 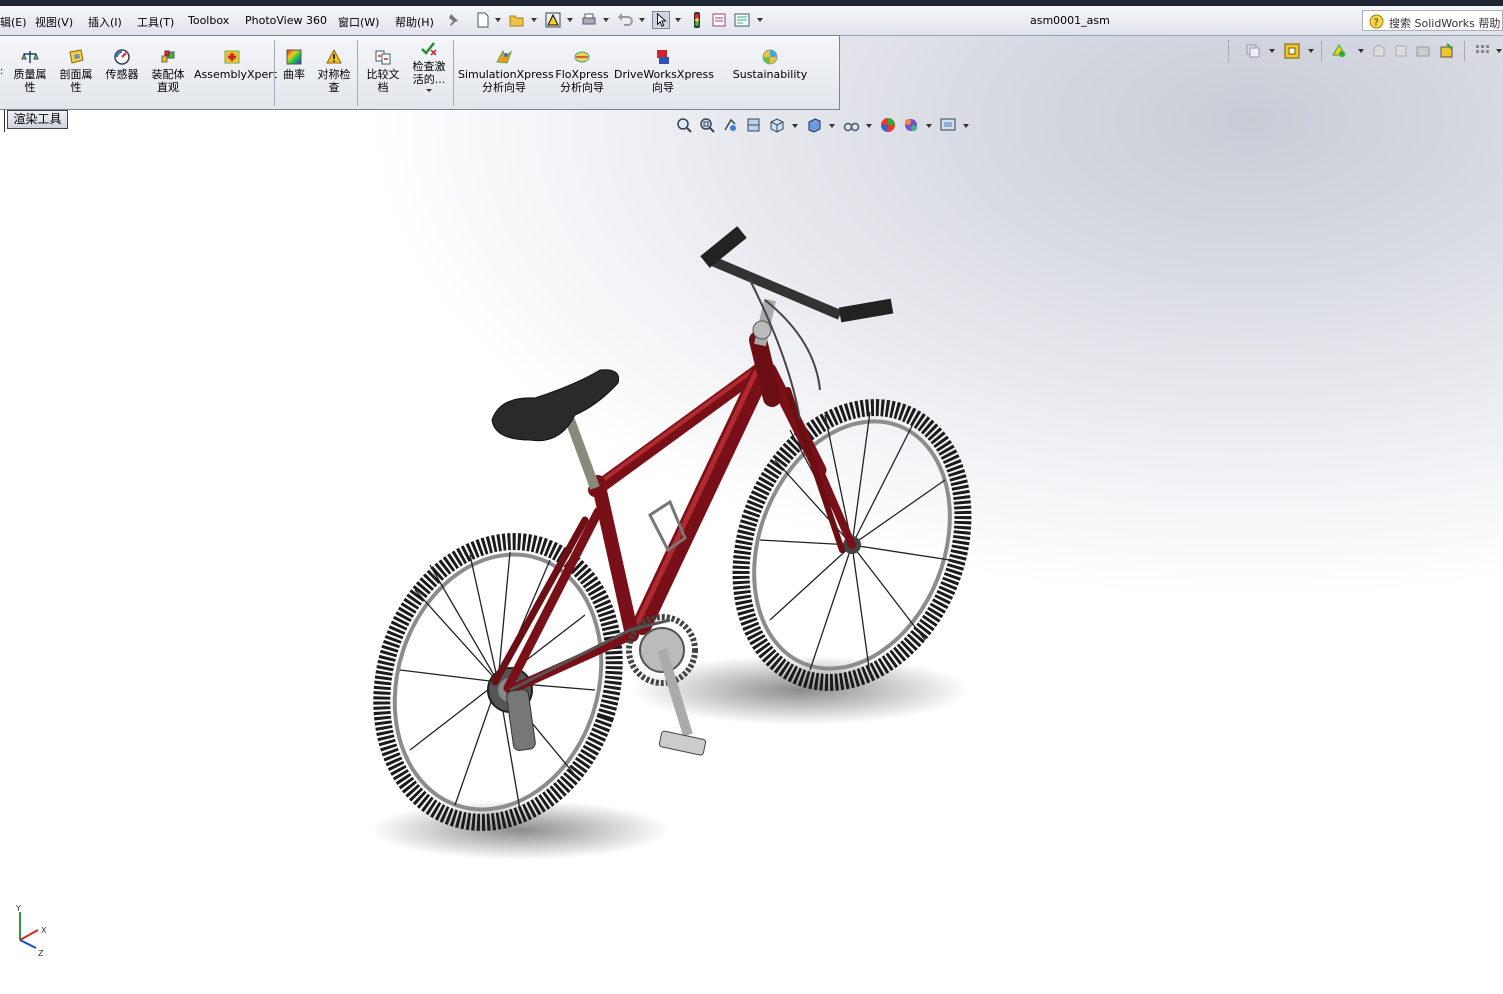 I want to click on toolbar-grip, so click(x=1230, y=51).